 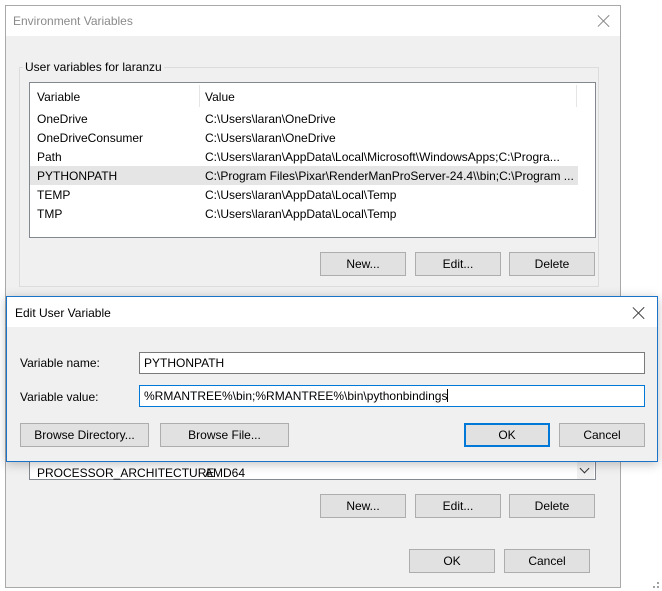 I want to click on table-row: OneDriveConsumer C:\Users\laran\OneDrive, so click(x=304, y=137).